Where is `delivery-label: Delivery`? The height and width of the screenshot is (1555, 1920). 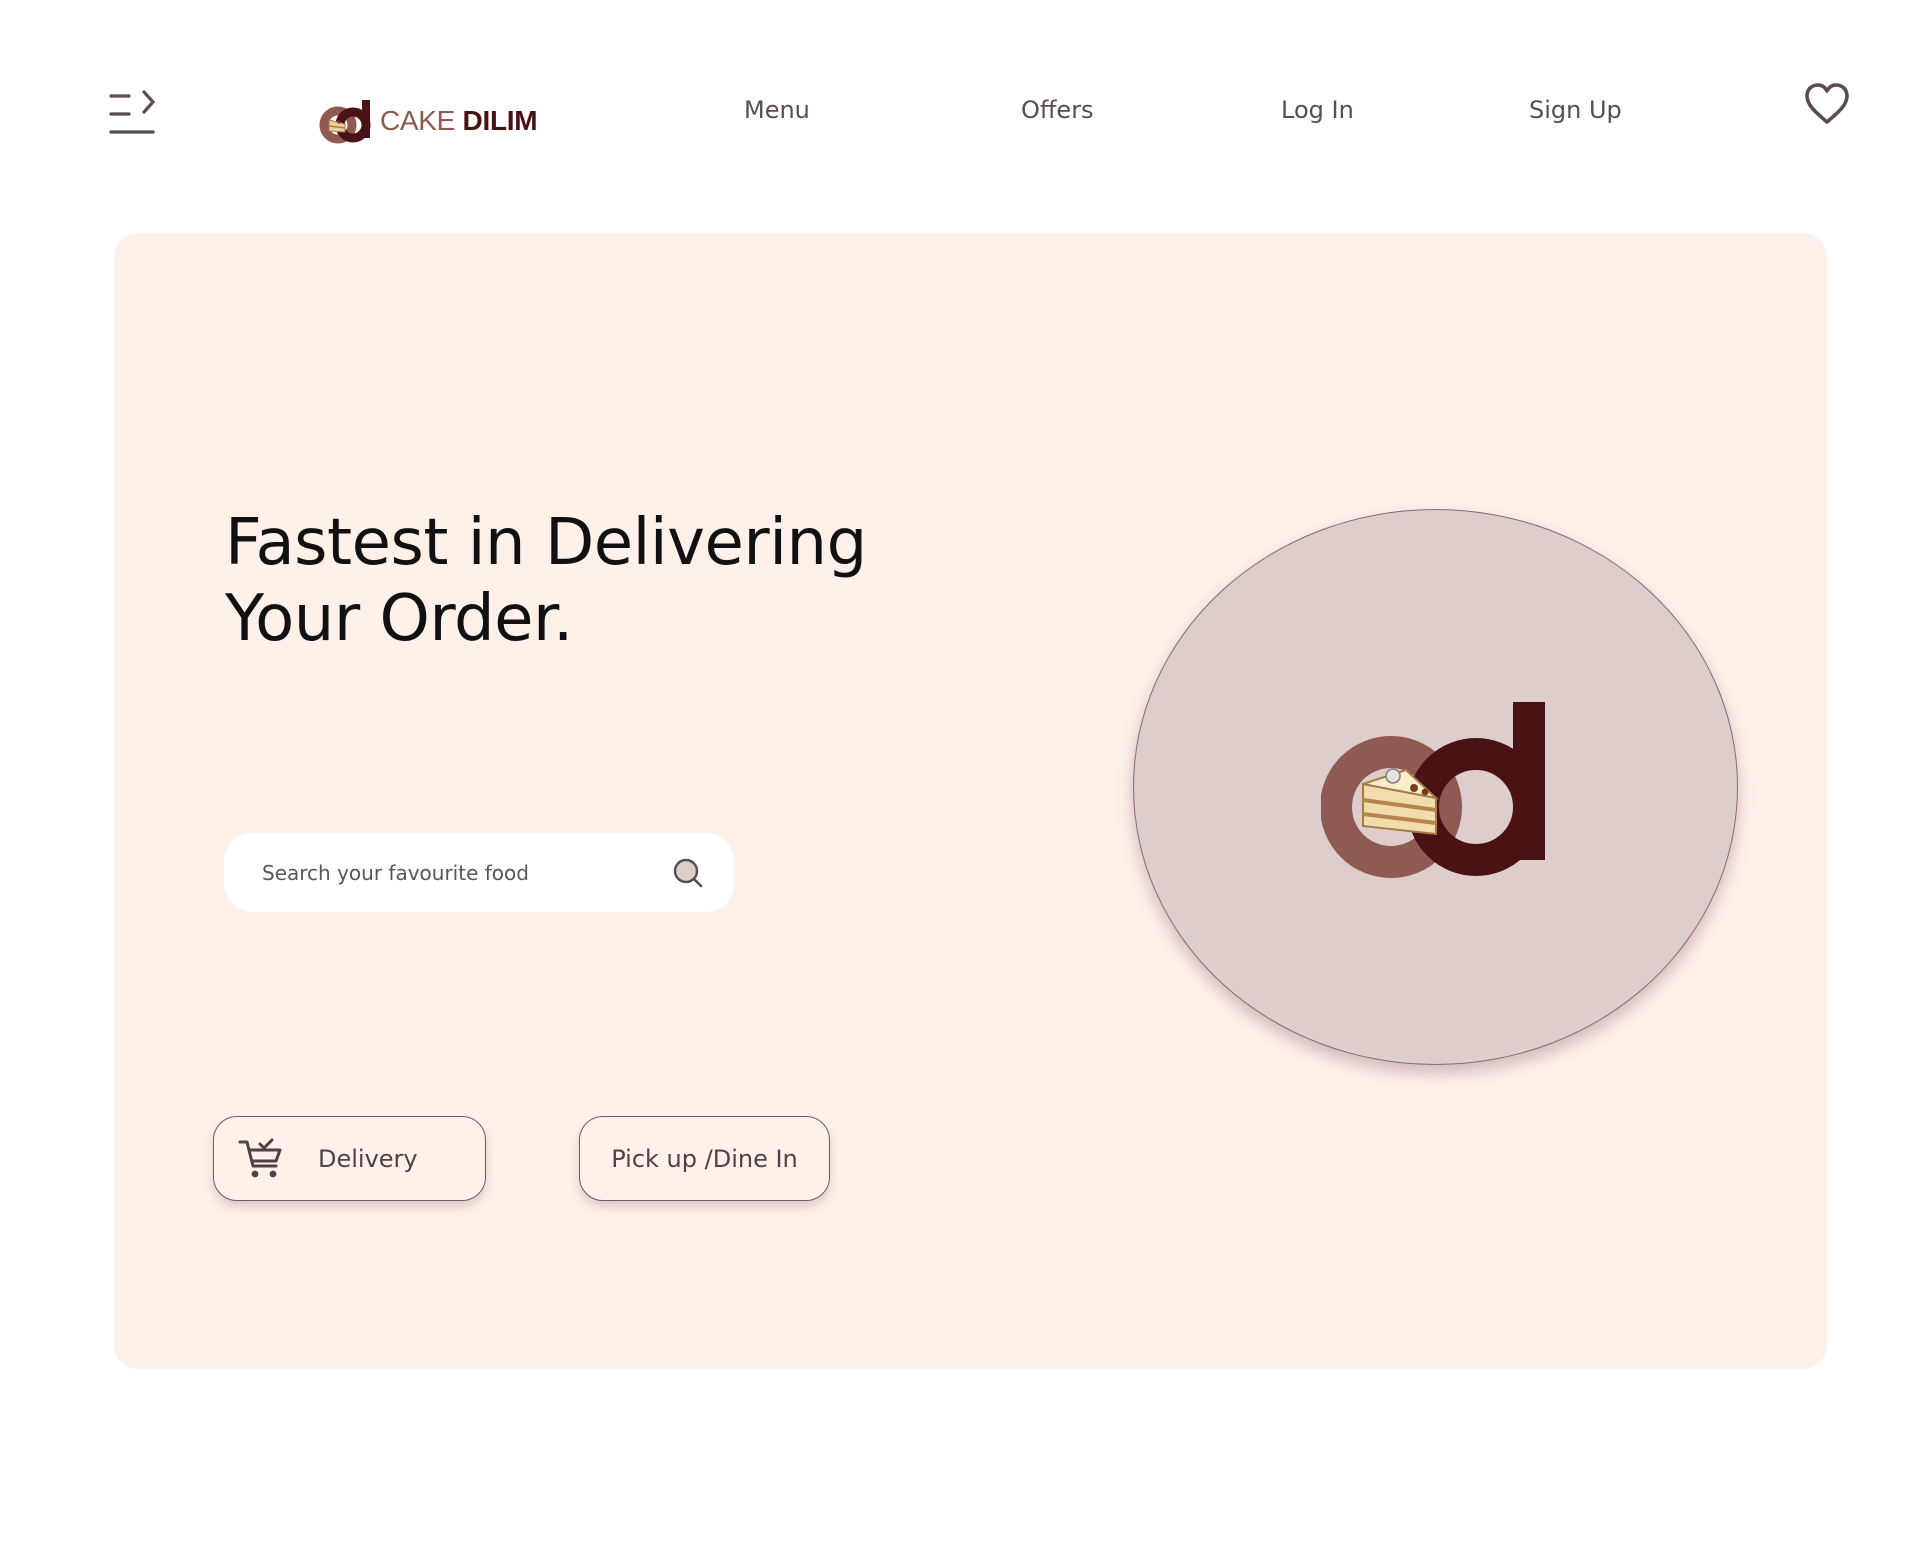 delivery-label: Delivery is located at coordinates (368, 1158).